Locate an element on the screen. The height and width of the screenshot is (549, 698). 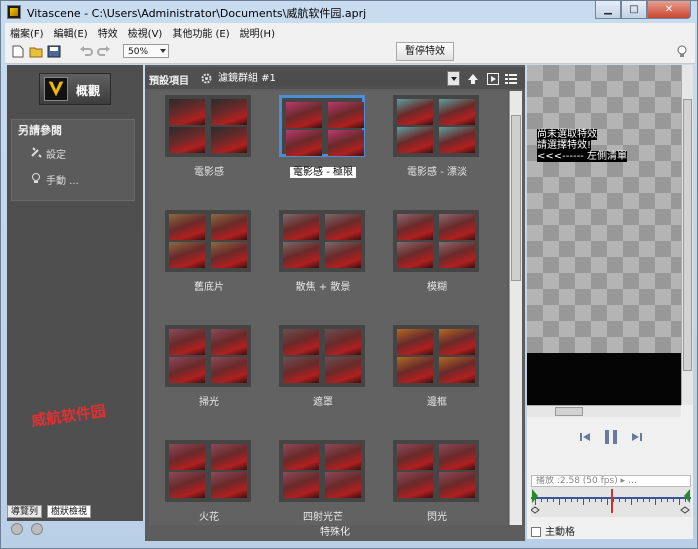
settings-label: 設定 is located at coordinates (56, 155).